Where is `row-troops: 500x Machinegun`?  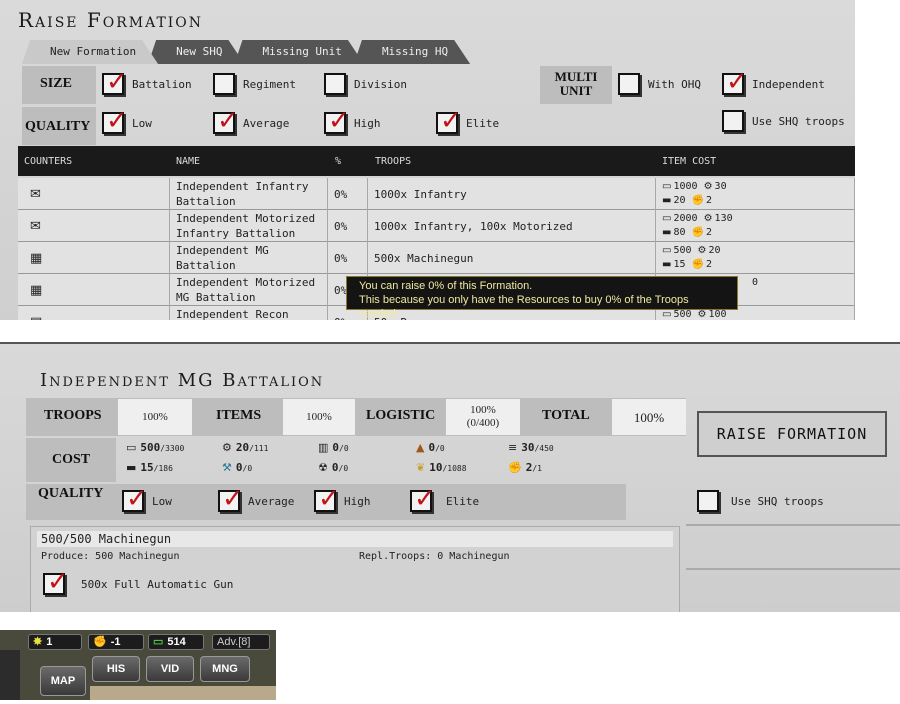 row-troops: 500x Machinegun is located at coordinates (512, 258).